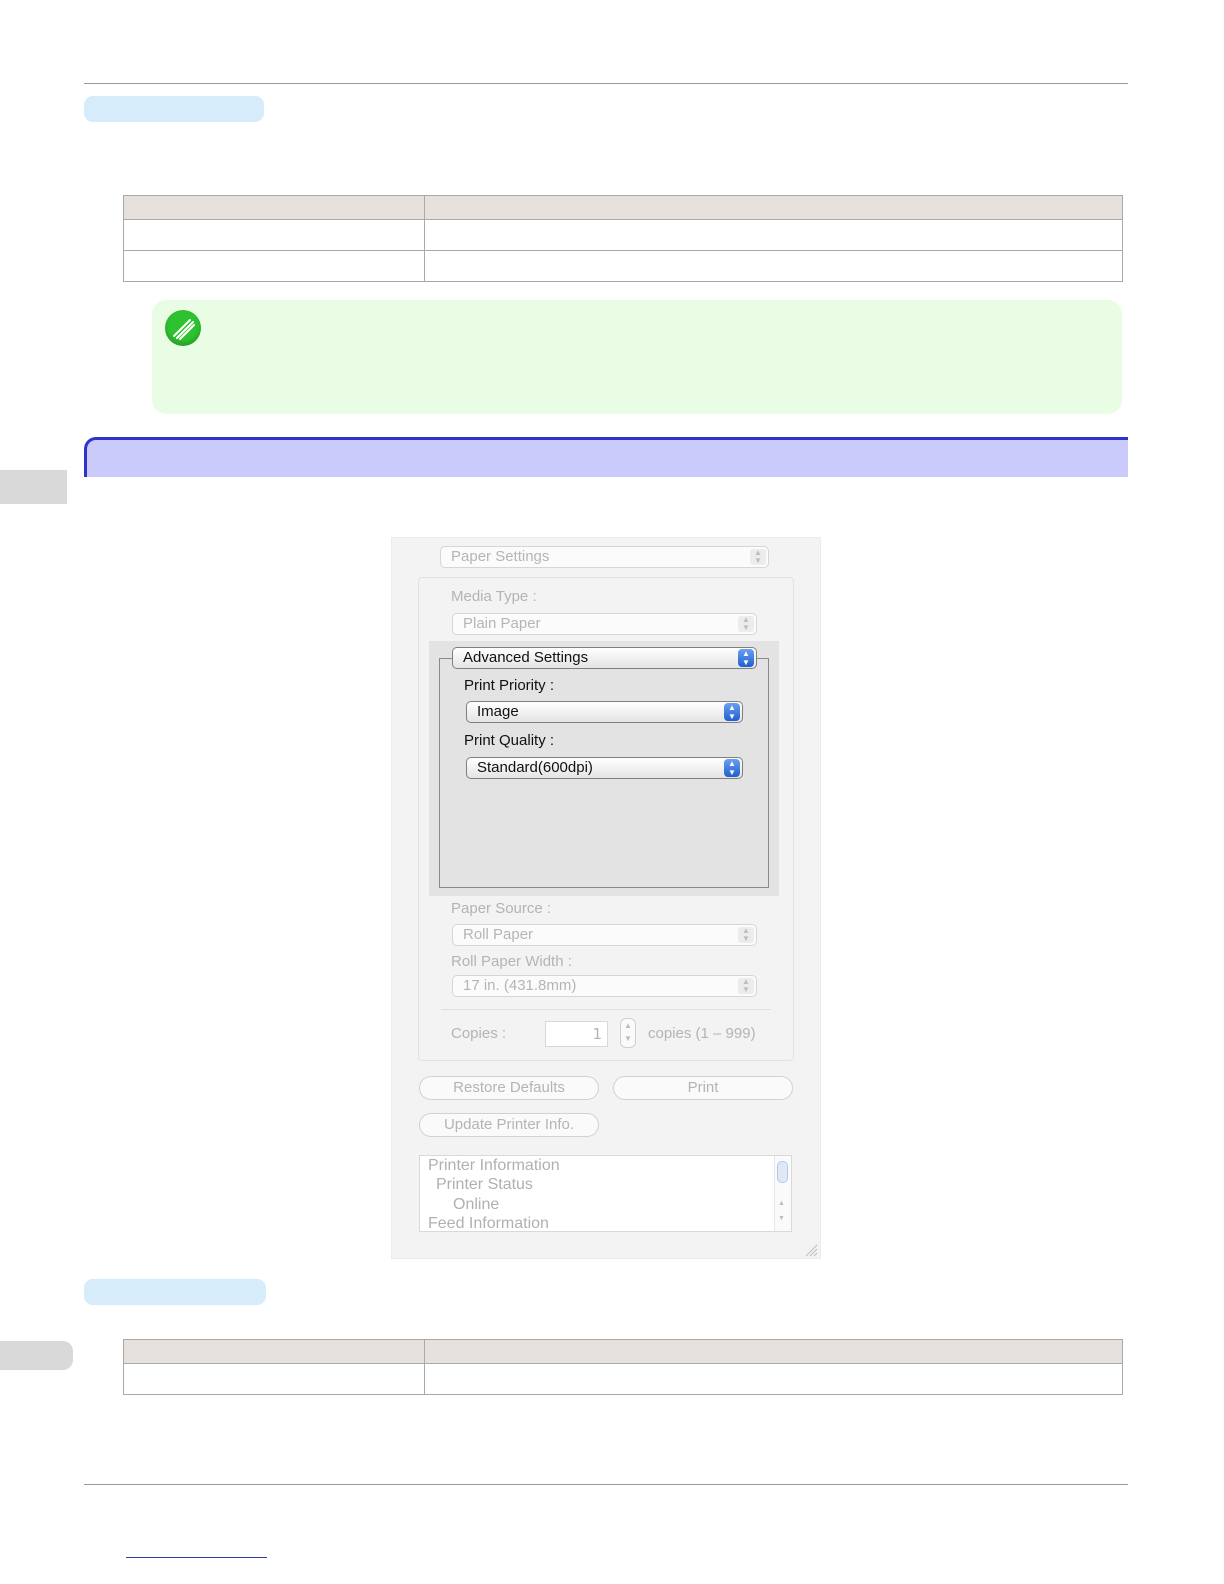 This screenshot has width=1224, height=1584. Describe the element at coordinates (509, 1088) in the screenshot. I see `restore-defaults-button: Restore Defaults` at that location.